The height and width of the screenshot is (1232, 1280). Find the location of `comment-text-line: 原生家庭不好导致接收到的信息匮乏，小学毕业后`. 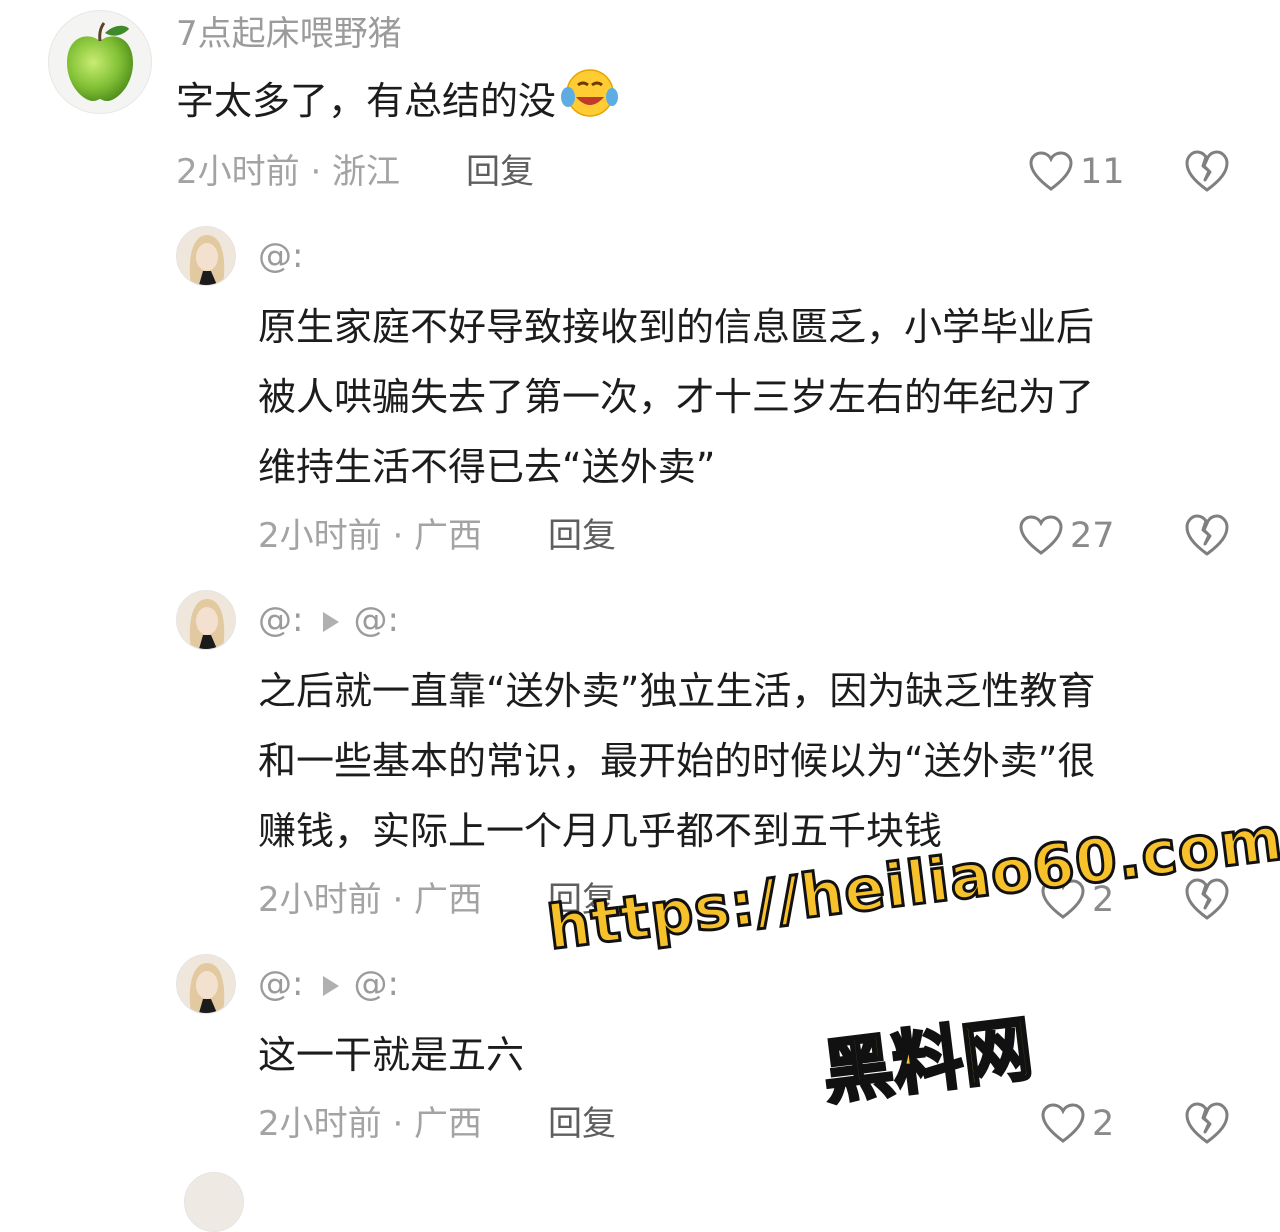

comment-text-line: 原生家庭不好导致接收到的信息匮乏，小学毕业后 is located at coordinates (676, 327).